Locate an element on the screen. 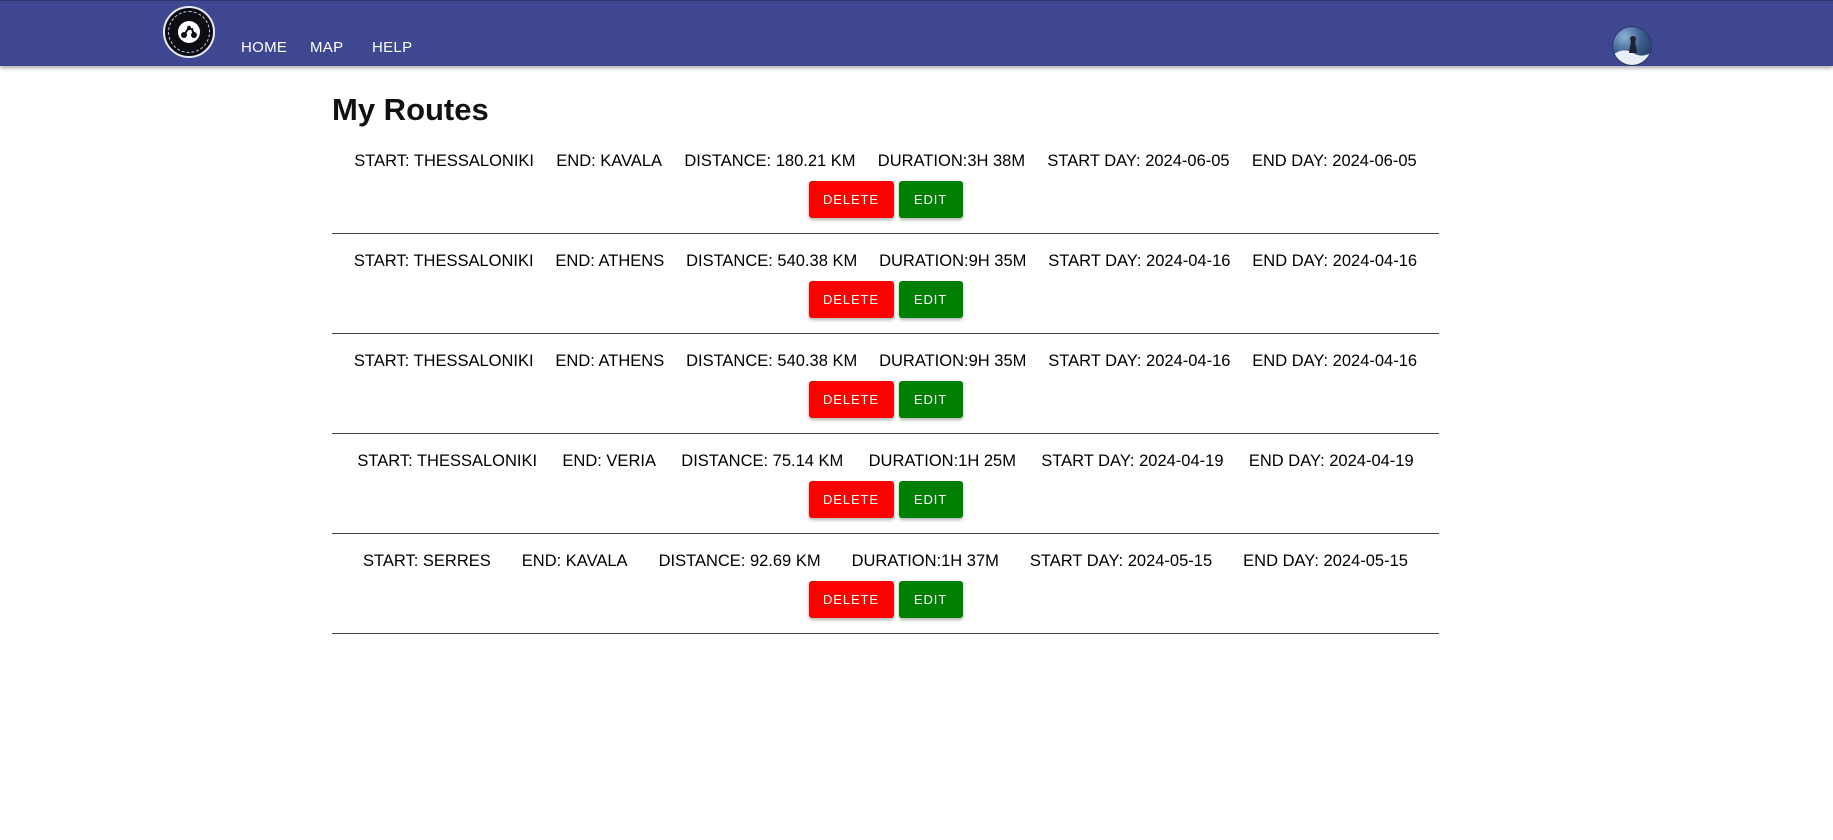  nav-help-link: HELP is located at coordinates (392, 47).